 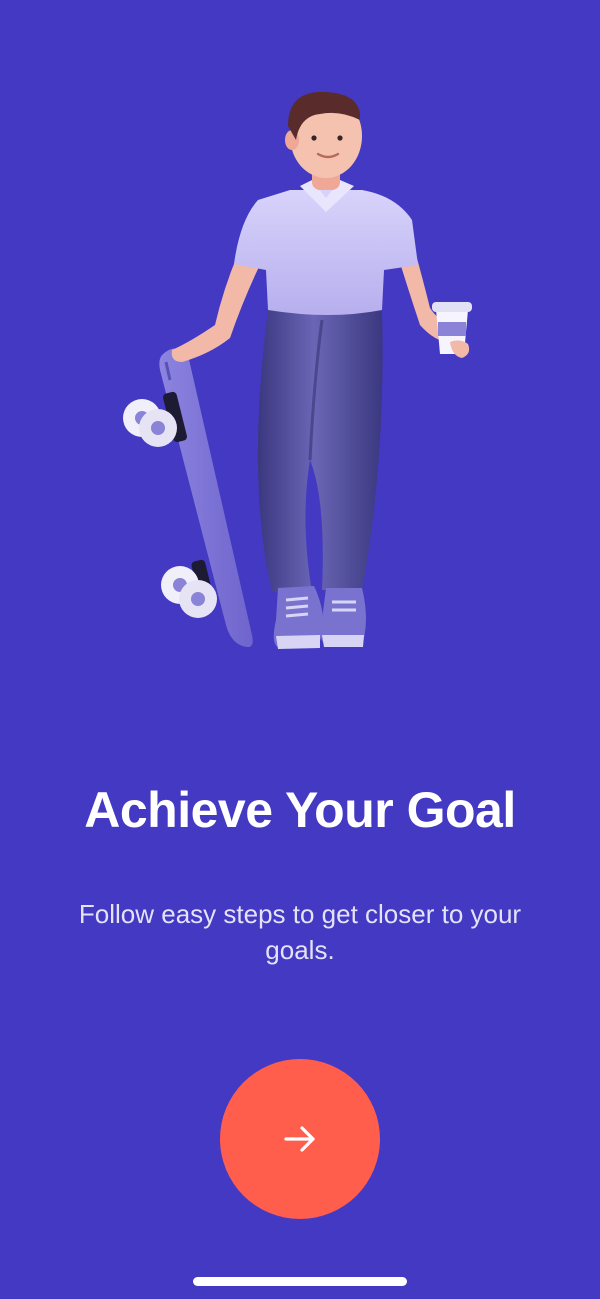 I want to click on next-button, so click(x=300, y=1139).